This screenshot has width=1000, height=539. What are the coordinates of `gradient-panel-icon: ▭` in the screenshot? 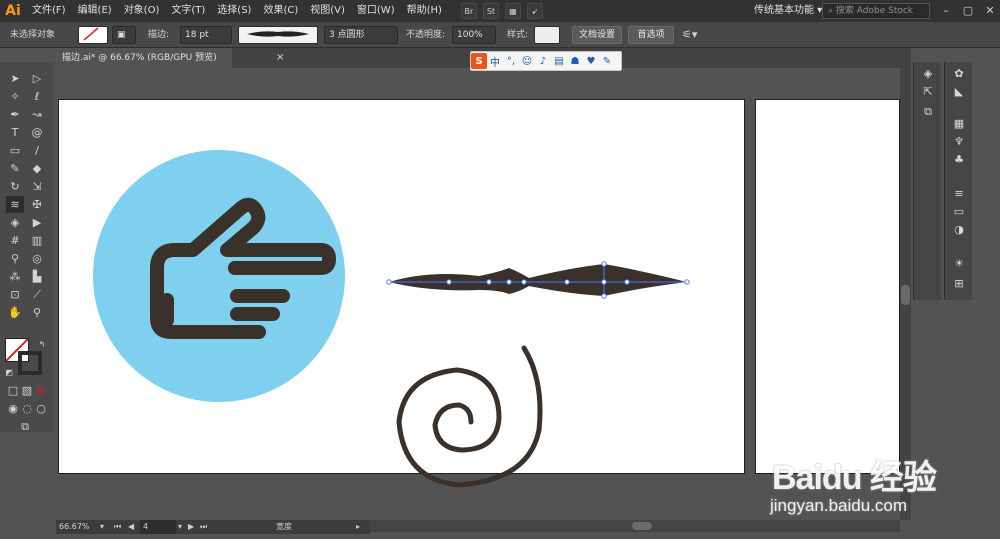 It's located at (959, 212).